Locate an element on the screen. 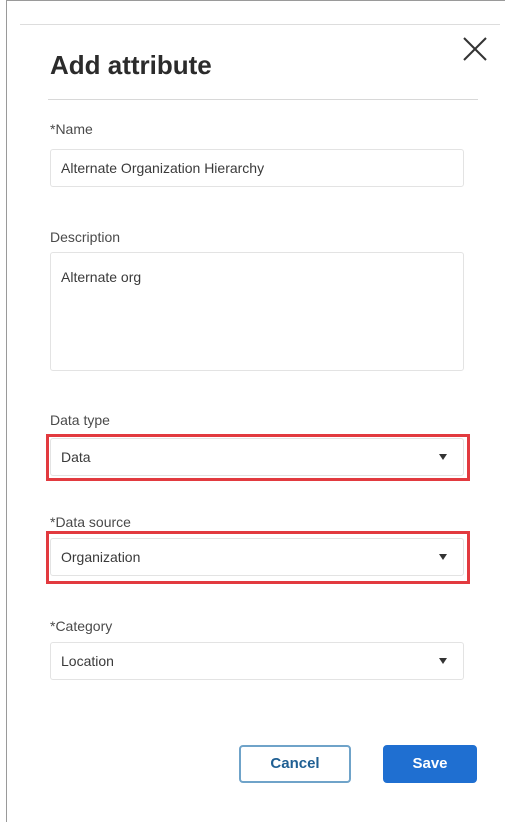 The width and height of the screenshot is (505, 822). cancel-button: Cancel is located at coordinates (295, 764).